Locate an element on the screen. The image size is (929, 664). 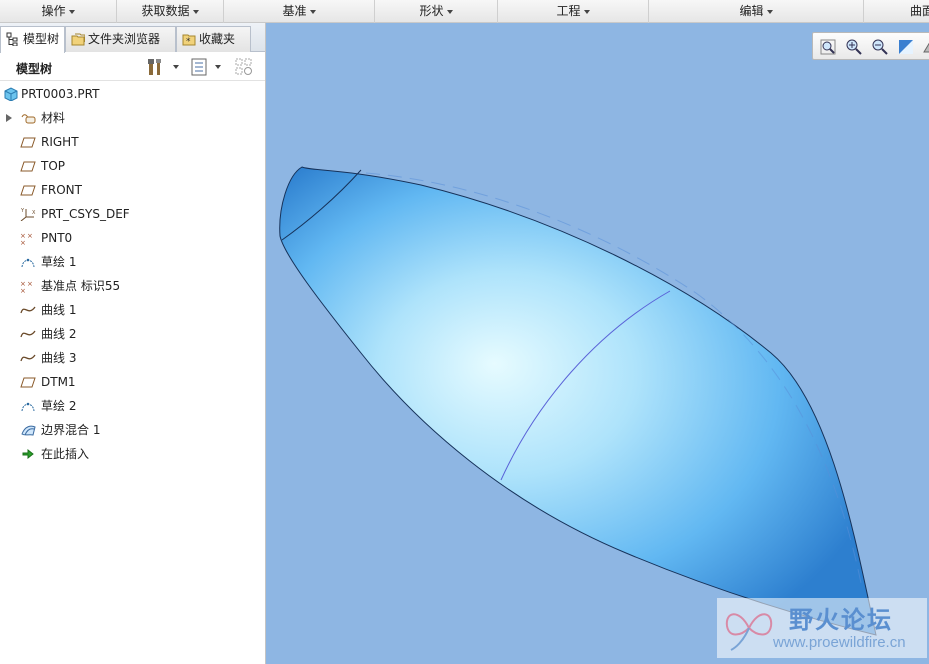
show-icon is located at coordinates (199, 67).